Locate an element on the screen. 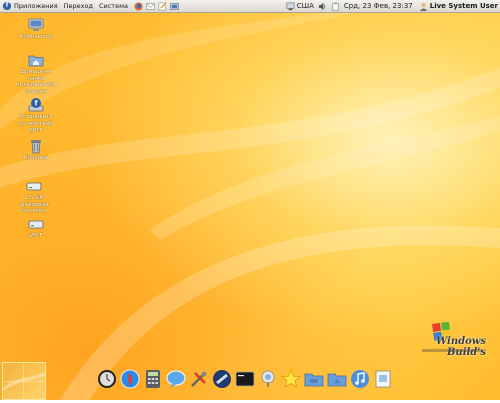 This screenshot has width=500, height=403. user-icon is located at coordinates (423, 6).